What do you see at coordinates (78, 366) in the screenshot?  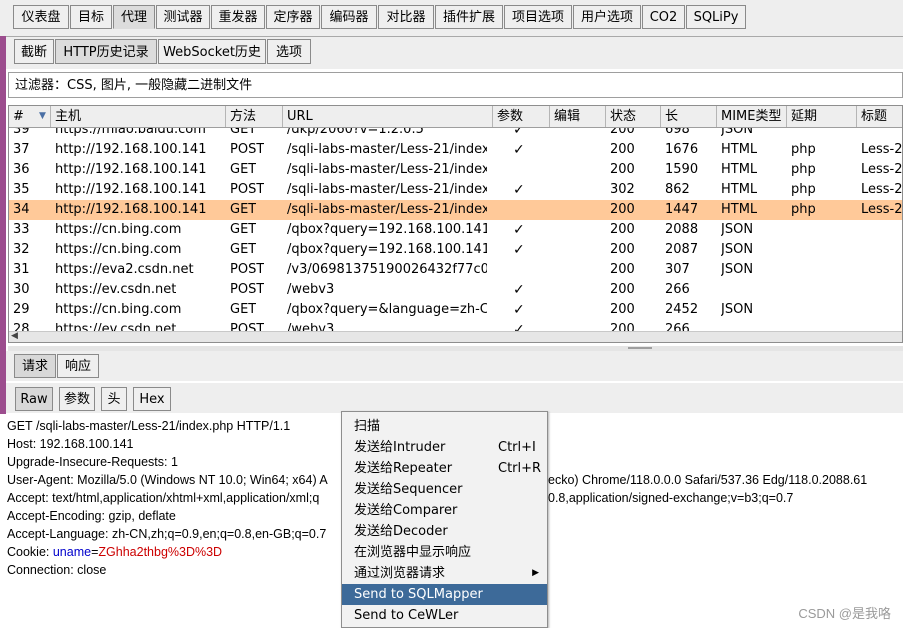 I see `tab-response: 响应` at bounding box center [78, 366].